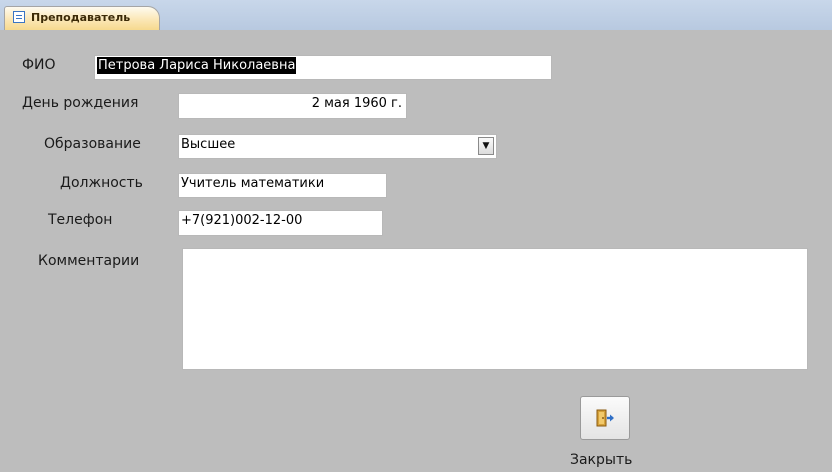  Describe the element at coordinates (416, 15) in the screenshot. I see `document-tab-strip: Преподаватель` at that location.